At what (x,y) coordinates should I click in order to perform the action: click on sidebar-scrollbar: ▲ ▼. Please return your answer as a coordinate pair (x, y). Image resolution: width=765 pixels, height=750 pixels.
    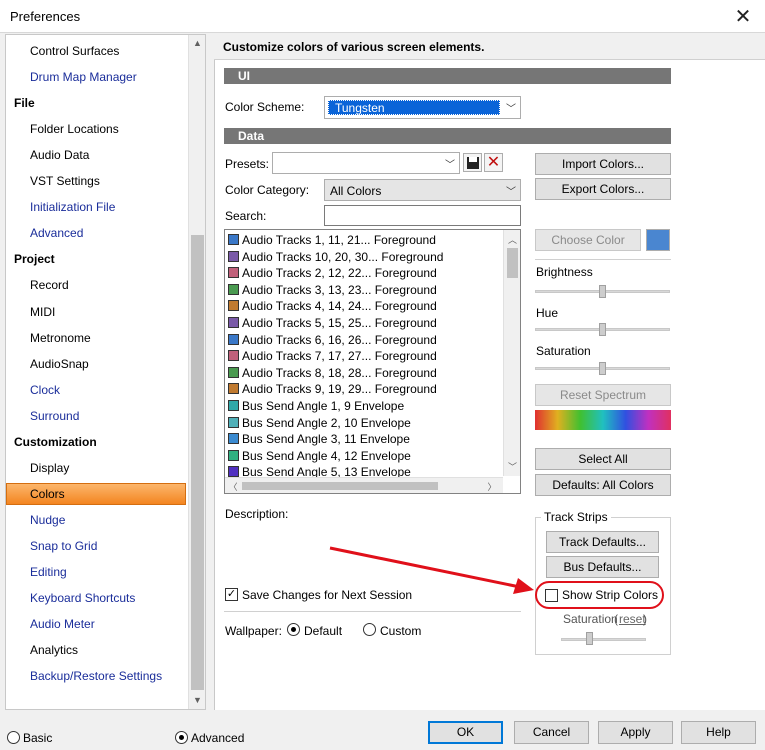
    Looking at the image, I should click on (196, 372).